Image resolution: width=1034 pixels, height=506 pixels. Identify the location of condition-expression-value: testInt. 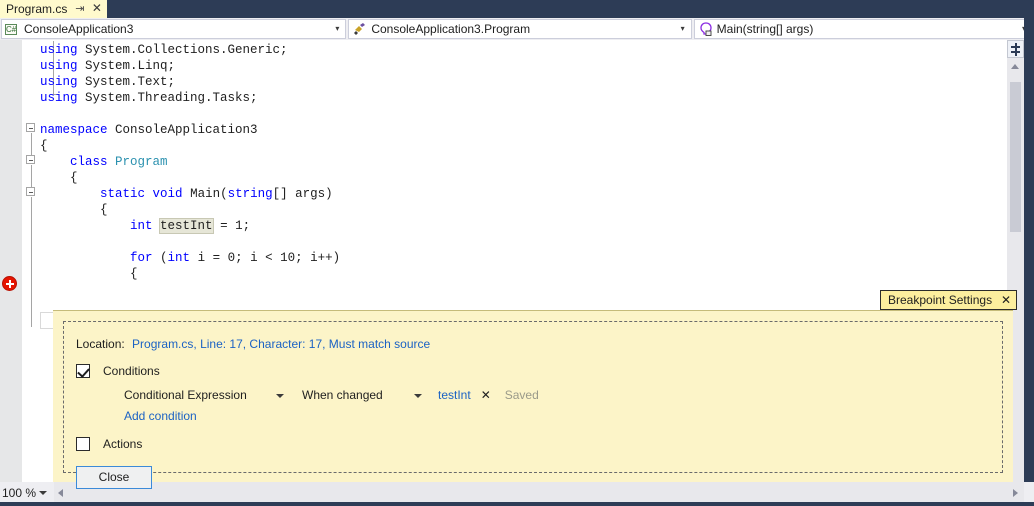
(454, 395).